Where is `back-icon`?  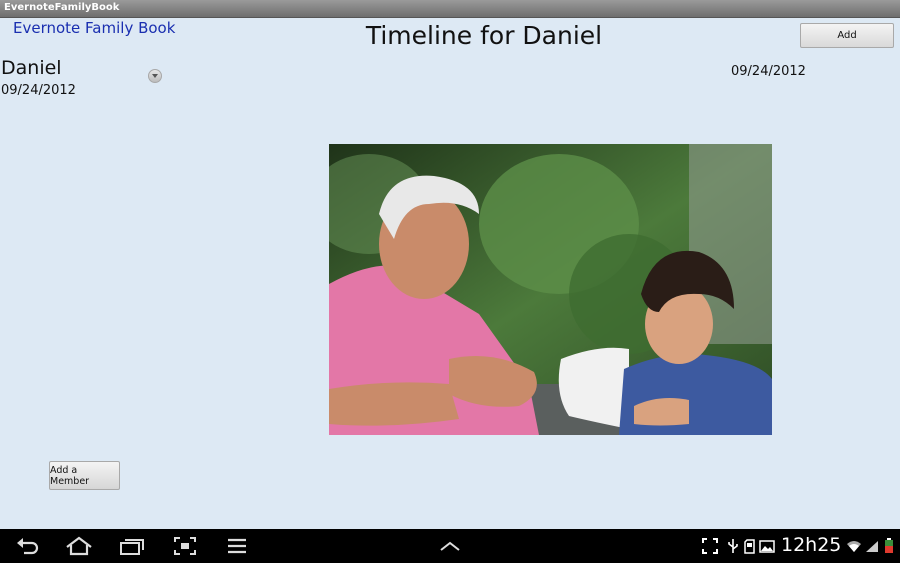
back-icon is located at coordinates (28, 546).